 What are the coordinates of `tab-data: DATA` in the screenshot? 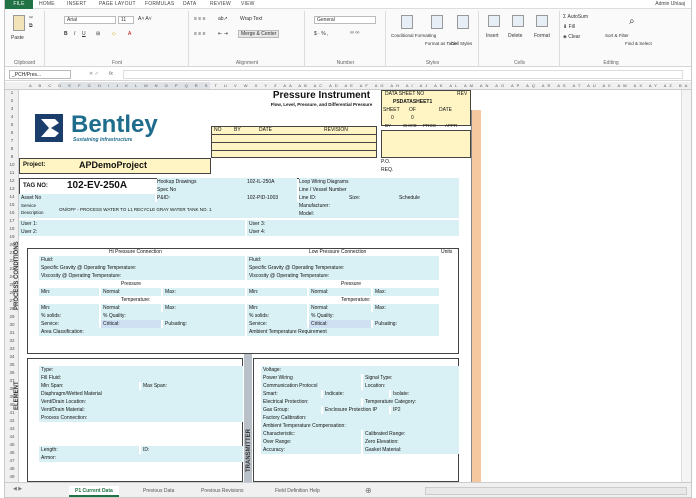 It's located at (189, 4).